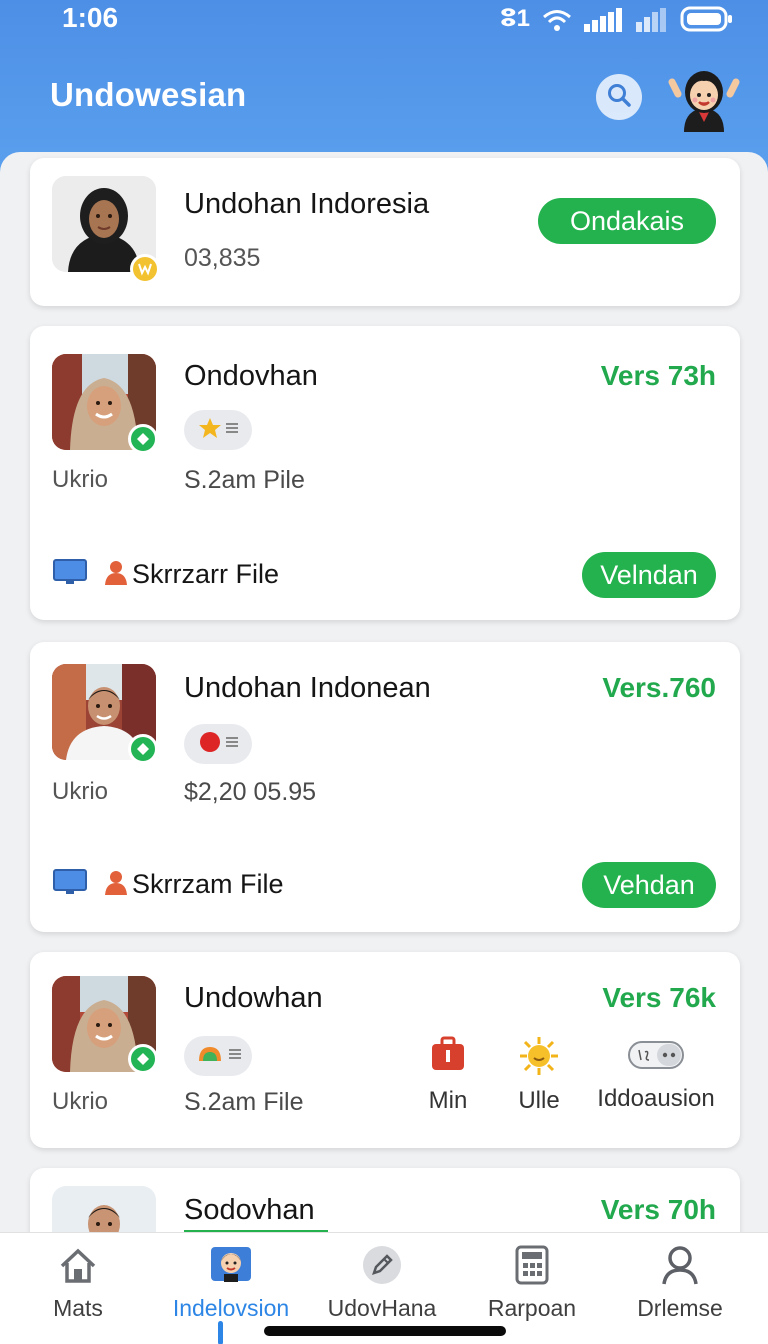 Image resolution: width=768 pixels, height=1344 pixels. What do you see at coordinates (656, 1098) in the screenshot?
I see `quick-action-label: Iddoausion` at bounding box center [656, 1098].